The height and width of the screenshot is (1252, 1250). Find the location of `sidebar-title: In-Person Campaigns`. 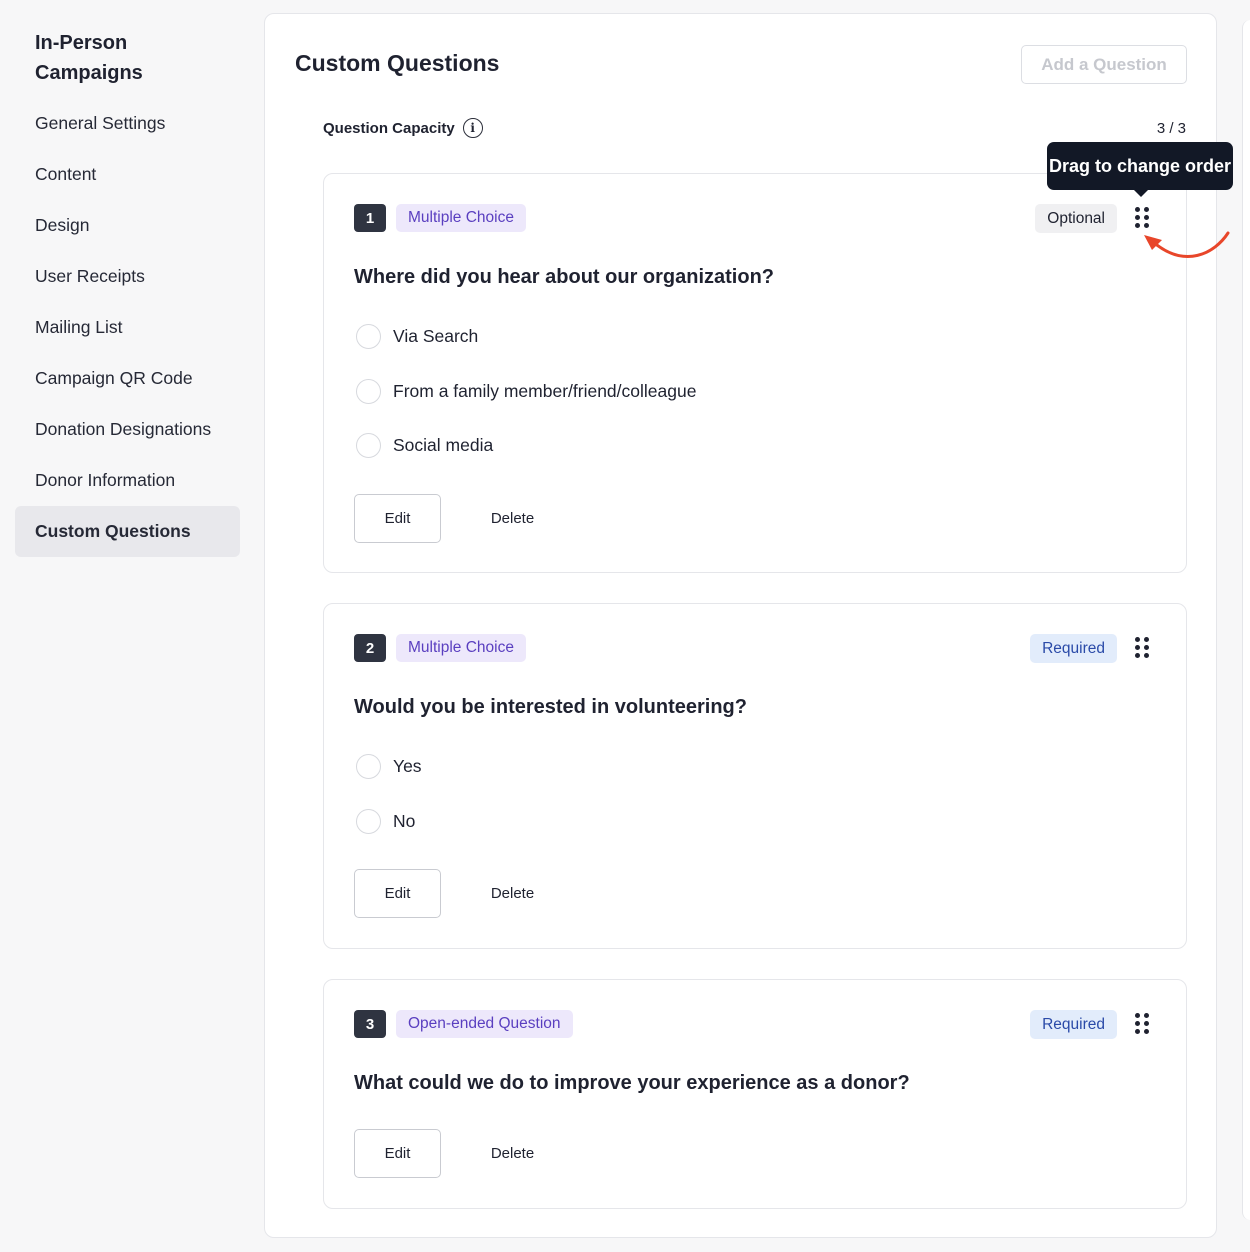

sidebar-title: In-Person Campaigns is located at coordinates (89, 58).